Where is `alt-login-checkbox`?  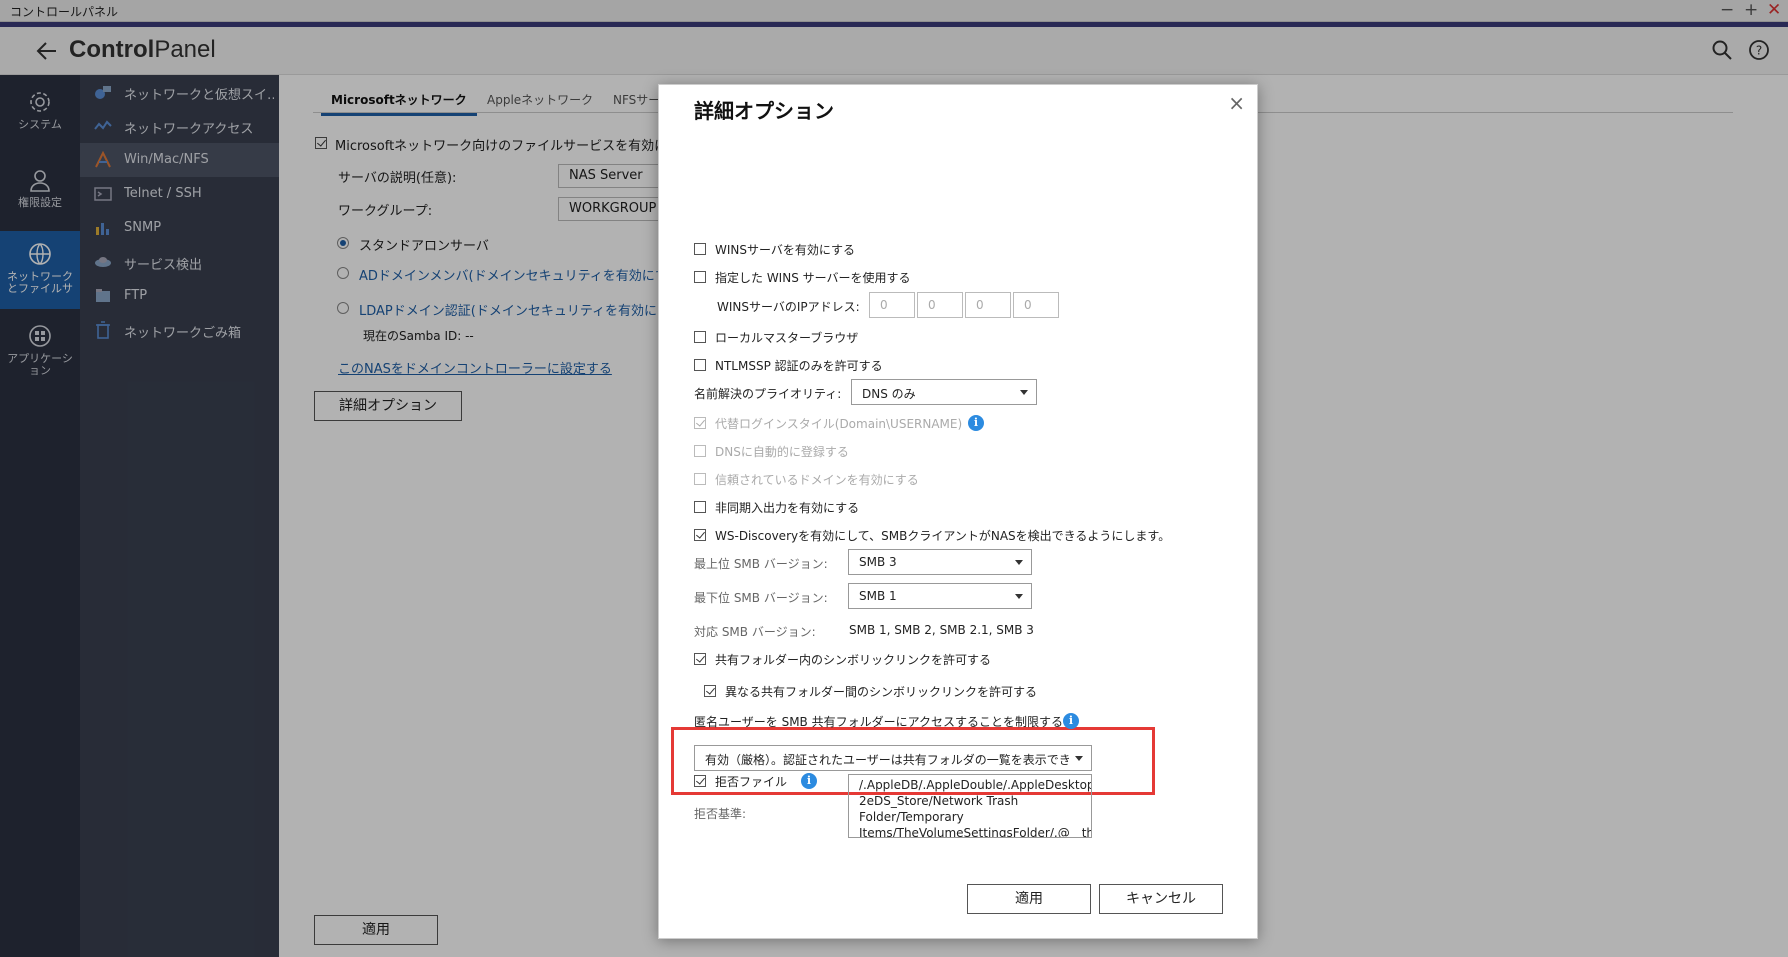 alt-login-checkbox is located at coordinates (700, 423).